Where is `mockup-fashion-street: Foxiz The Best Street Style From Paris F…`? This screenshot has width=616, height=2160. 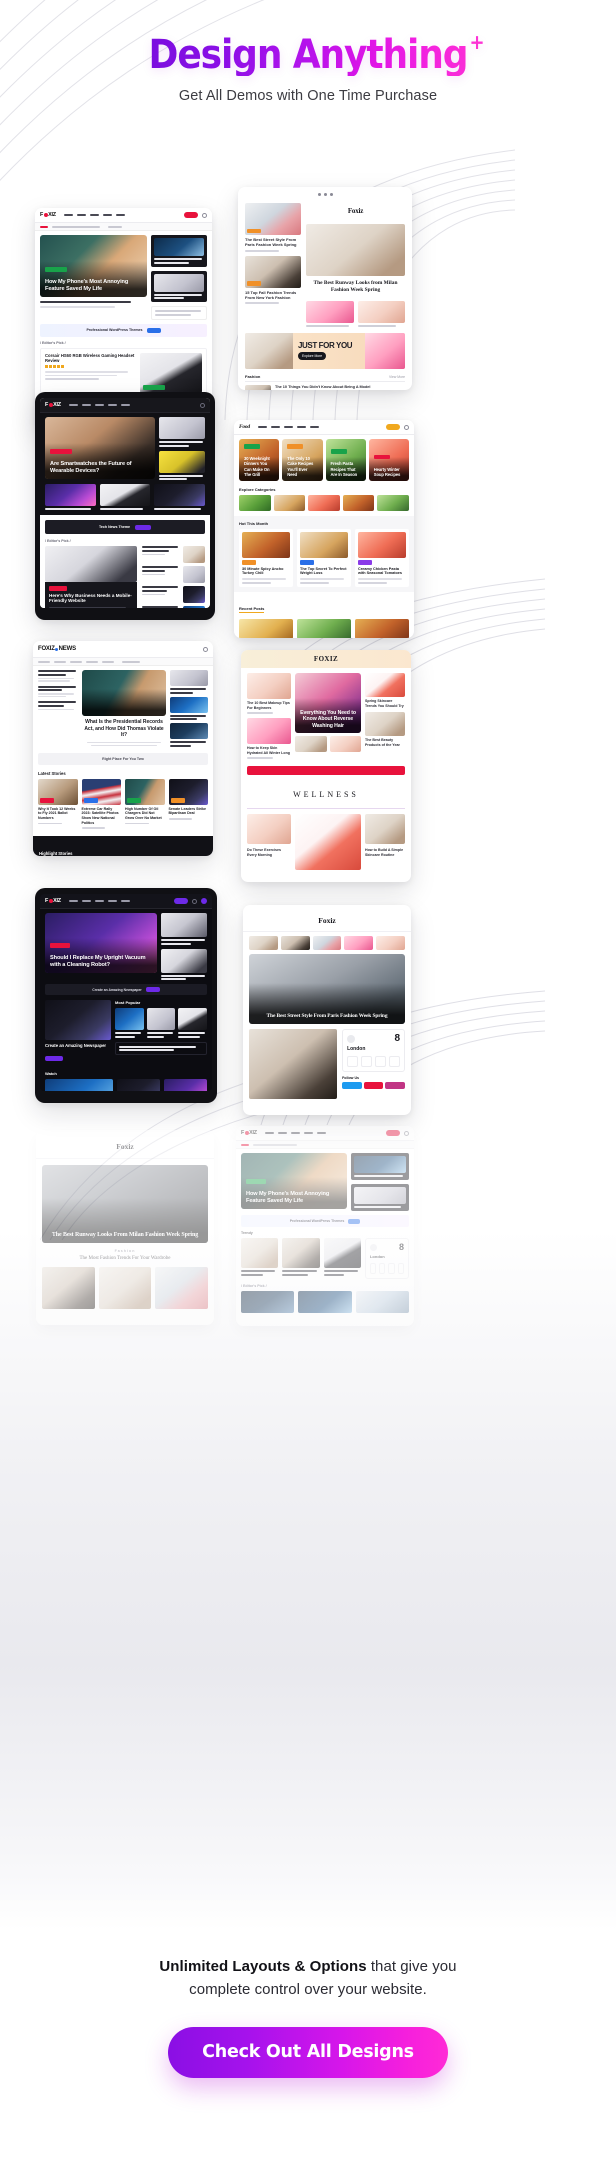
mockup-fashion-street: Foxiz The Best Street Style From Paris F… is located at coordinates (327, 1010).